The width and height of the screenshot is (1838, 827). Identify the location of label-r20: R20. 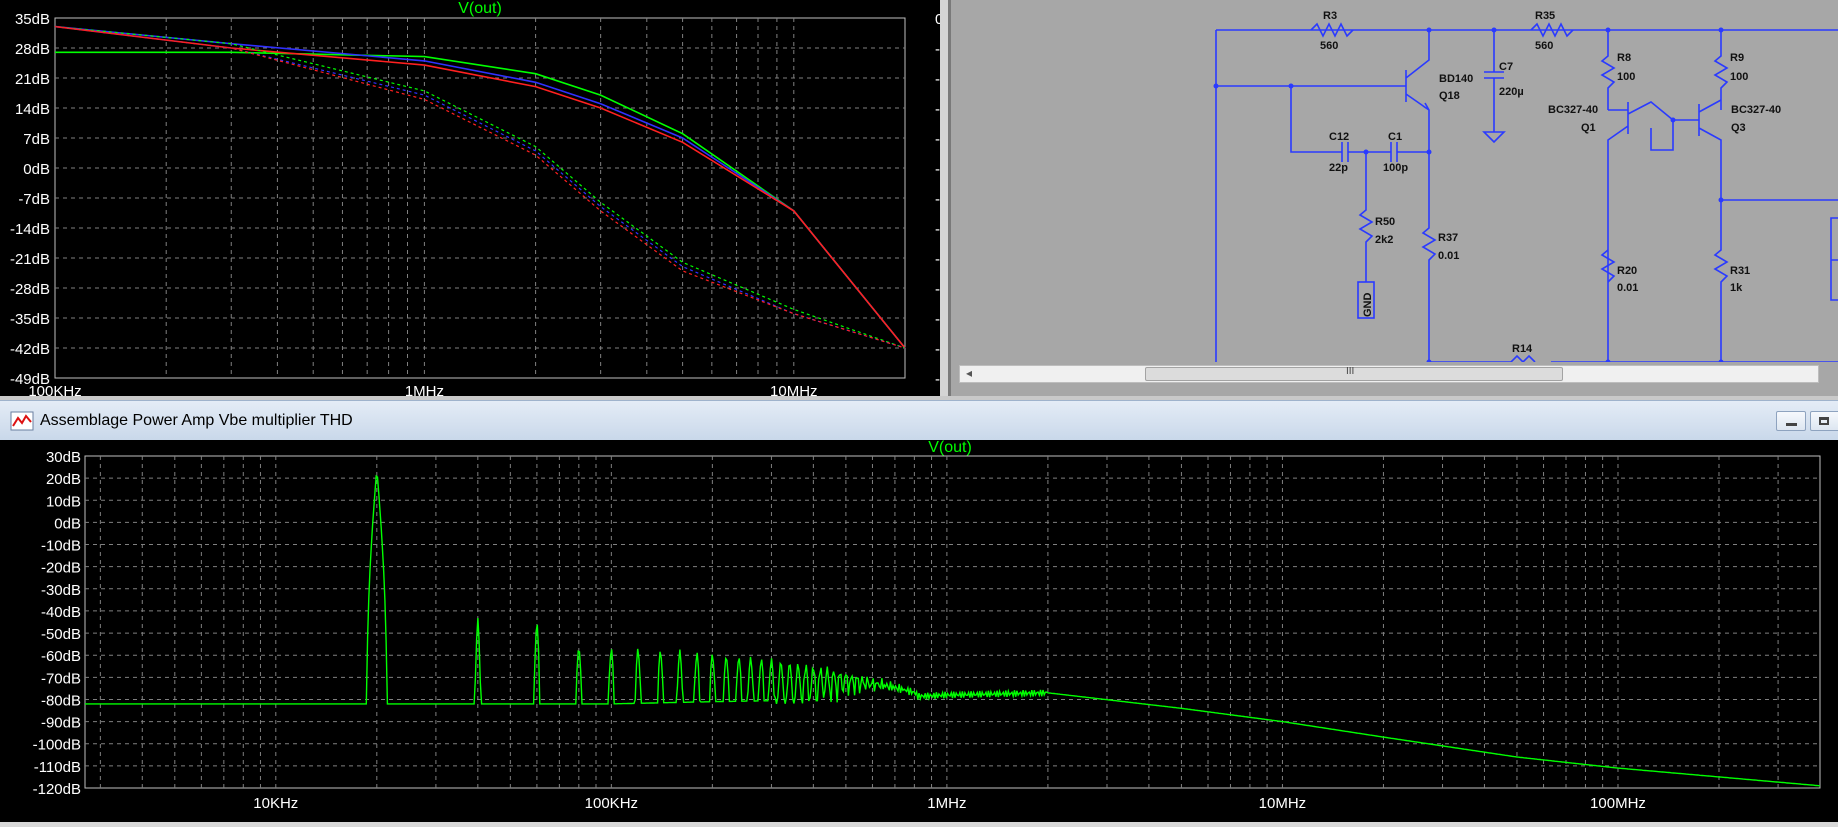
(1627, 271).